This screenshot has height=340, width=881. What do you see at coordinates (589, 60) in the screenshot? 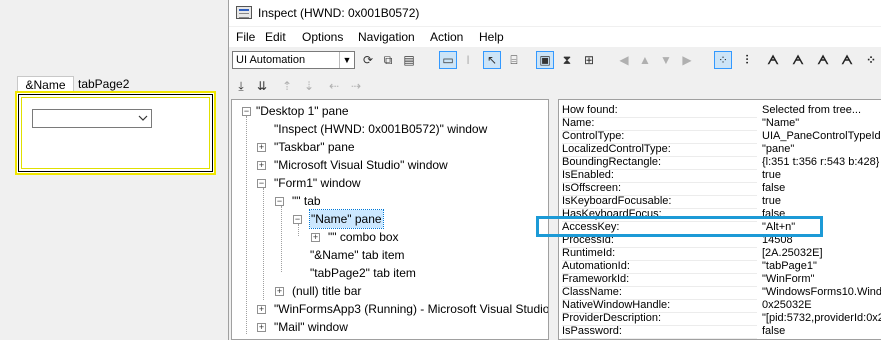
I see `screenshot-icon: ⊞` at bounding box center [589, 60].